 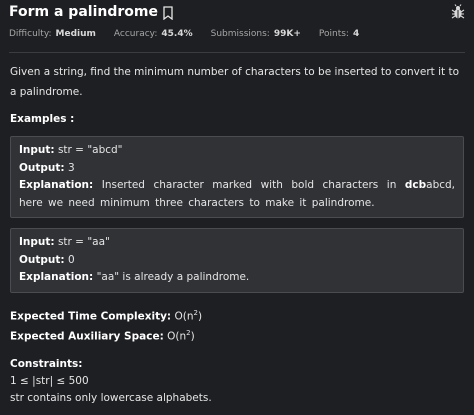 I want to click on example-input: Input: str = "aa", so click(x=64, y=242).